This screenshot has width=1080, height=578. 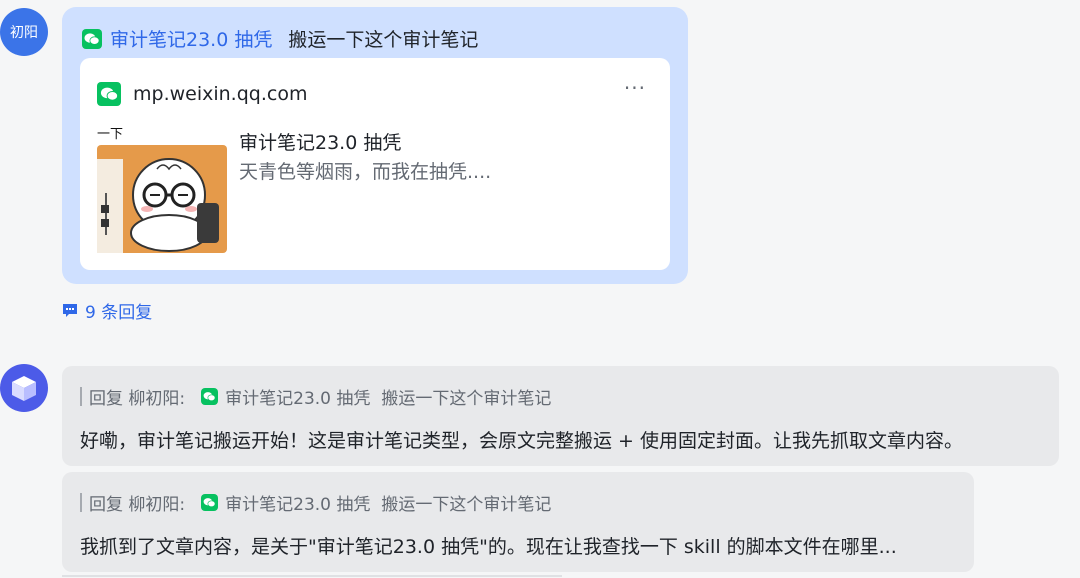 I want to click on article-link: 审计笔记23.0 抽凭, so click(x=191, y=38).